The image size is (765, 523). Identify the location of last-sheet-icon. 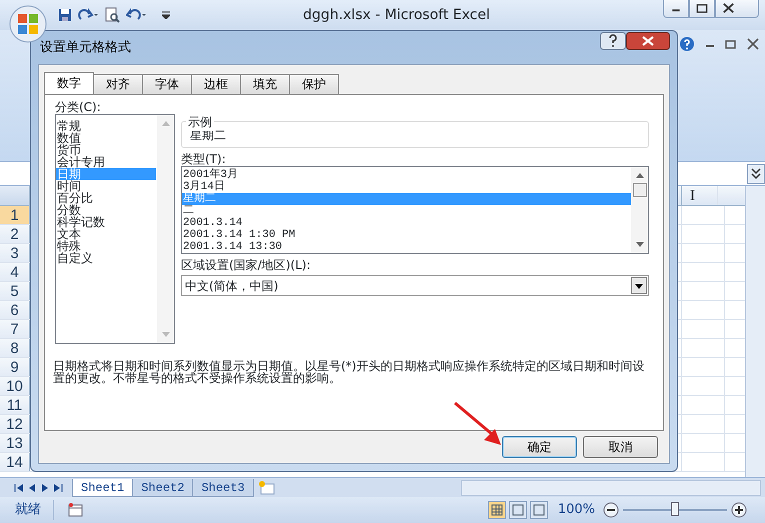
(58, 487).